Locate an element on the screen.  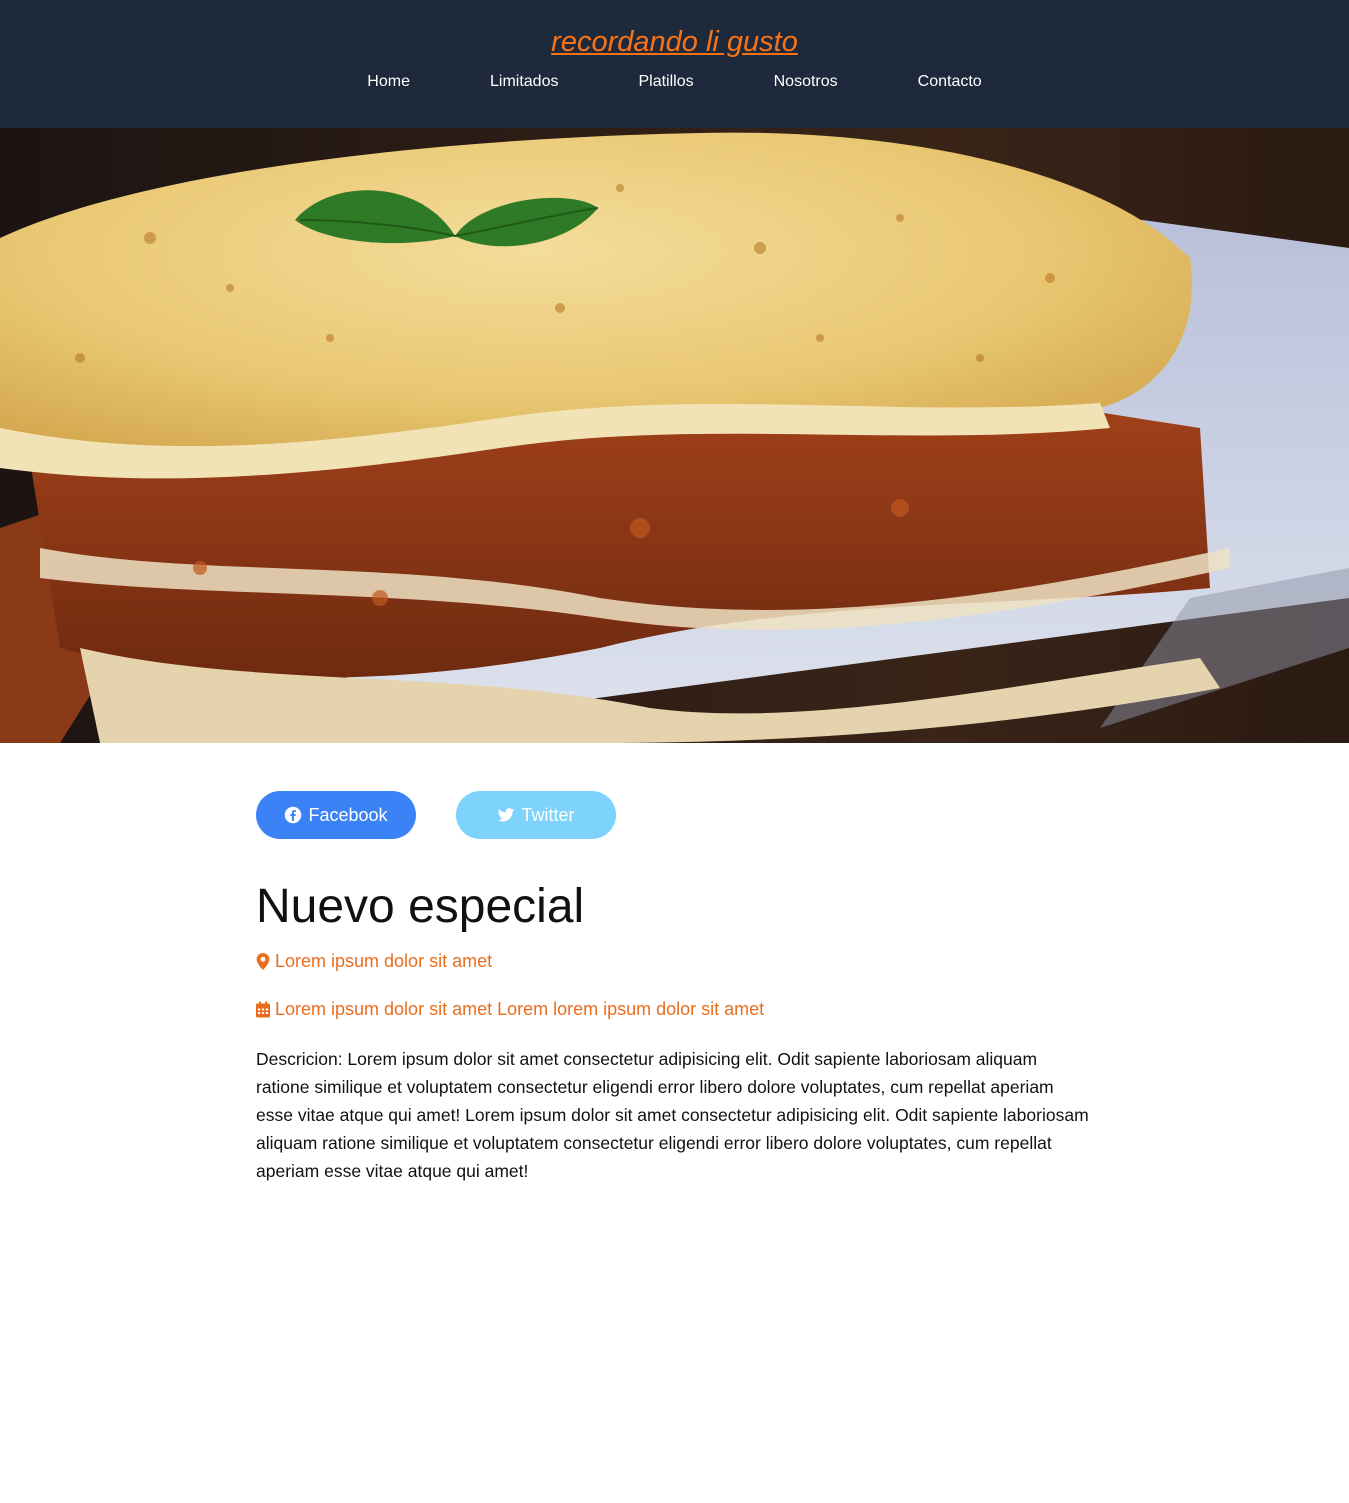
twitter-button: Twitter is located at coordinates (536, 815).